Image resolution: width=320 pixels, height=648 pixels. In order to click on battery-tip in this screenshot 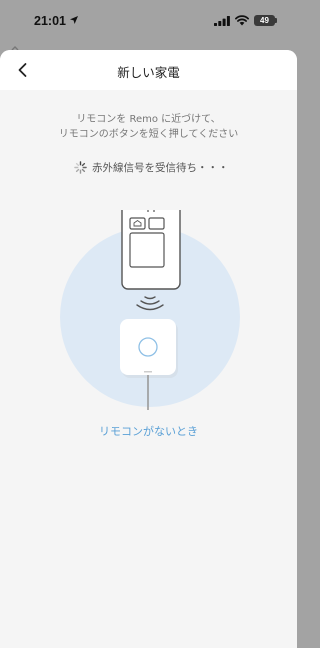, I will do `click(276, 20)`.